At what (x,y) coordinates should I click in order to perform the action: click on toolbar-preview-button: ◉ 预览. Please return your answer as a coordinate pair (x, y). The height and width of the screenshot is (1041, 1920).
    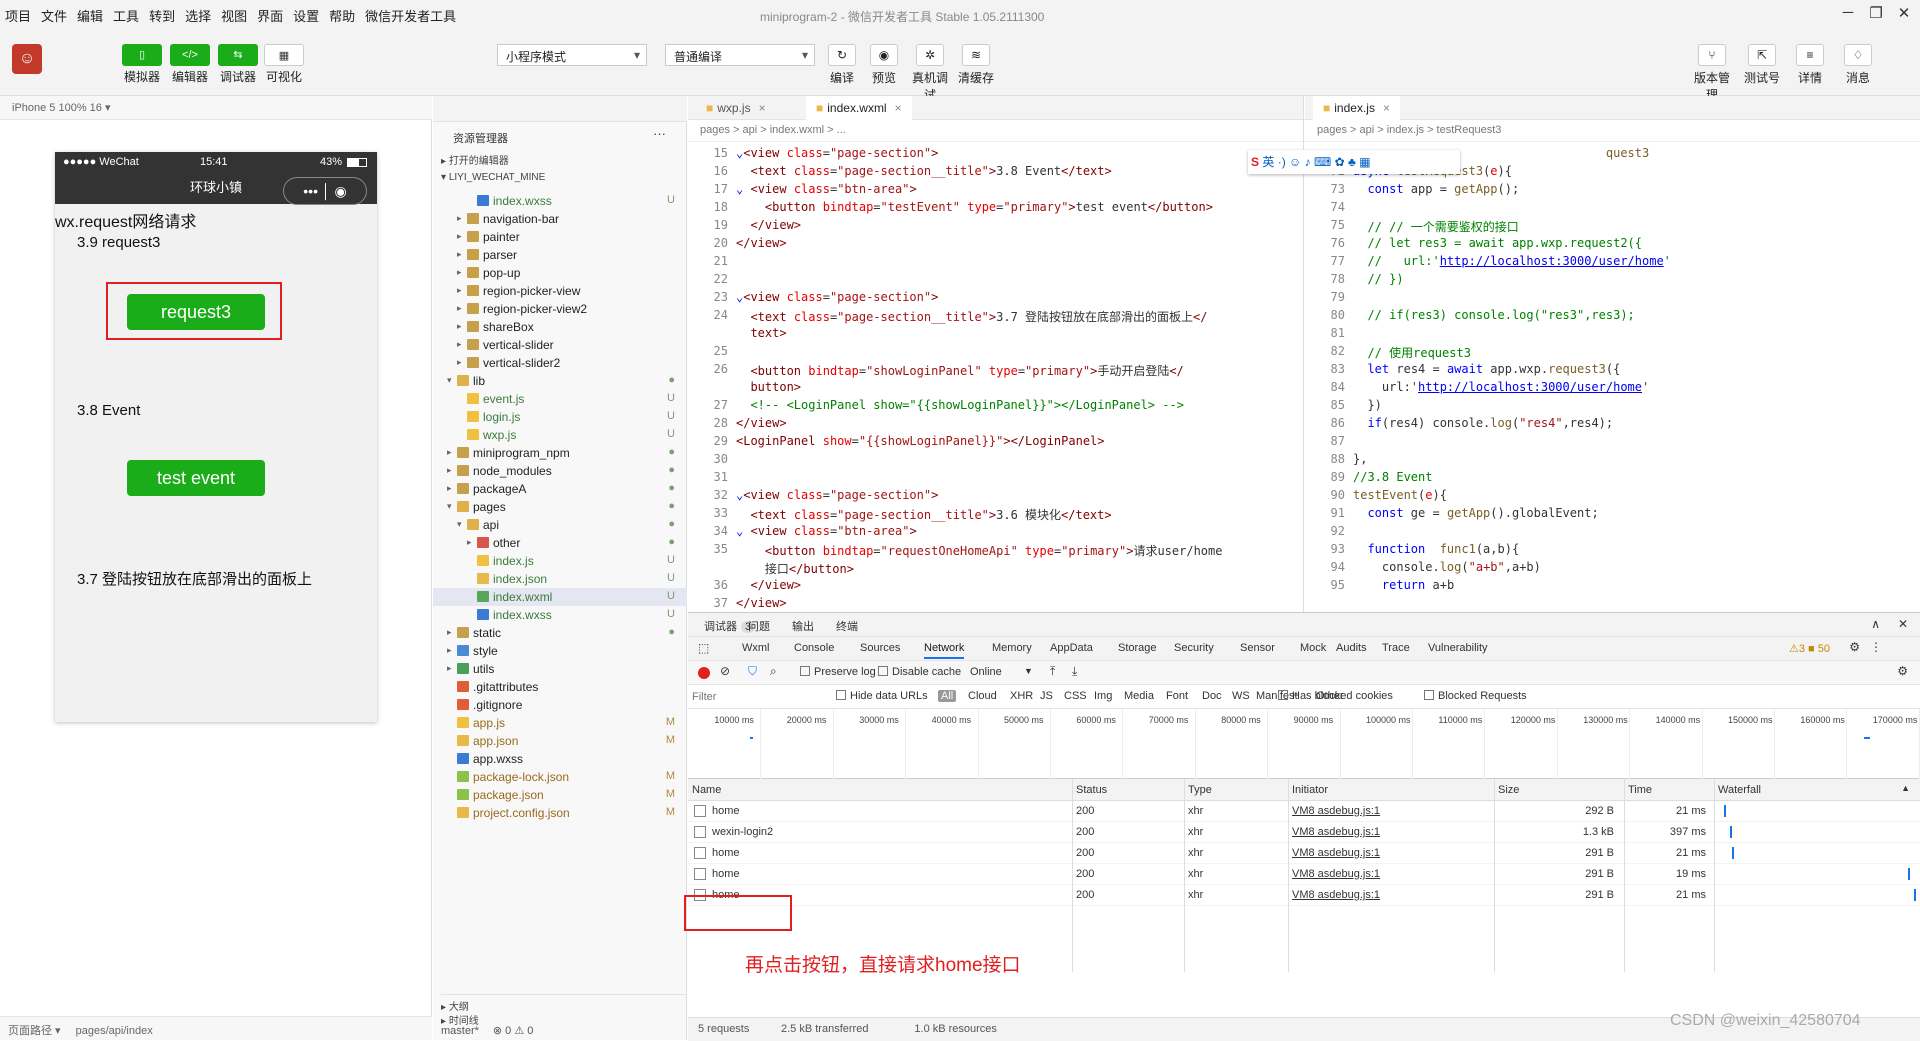
    Looking at the image, I should click on (884, 65).